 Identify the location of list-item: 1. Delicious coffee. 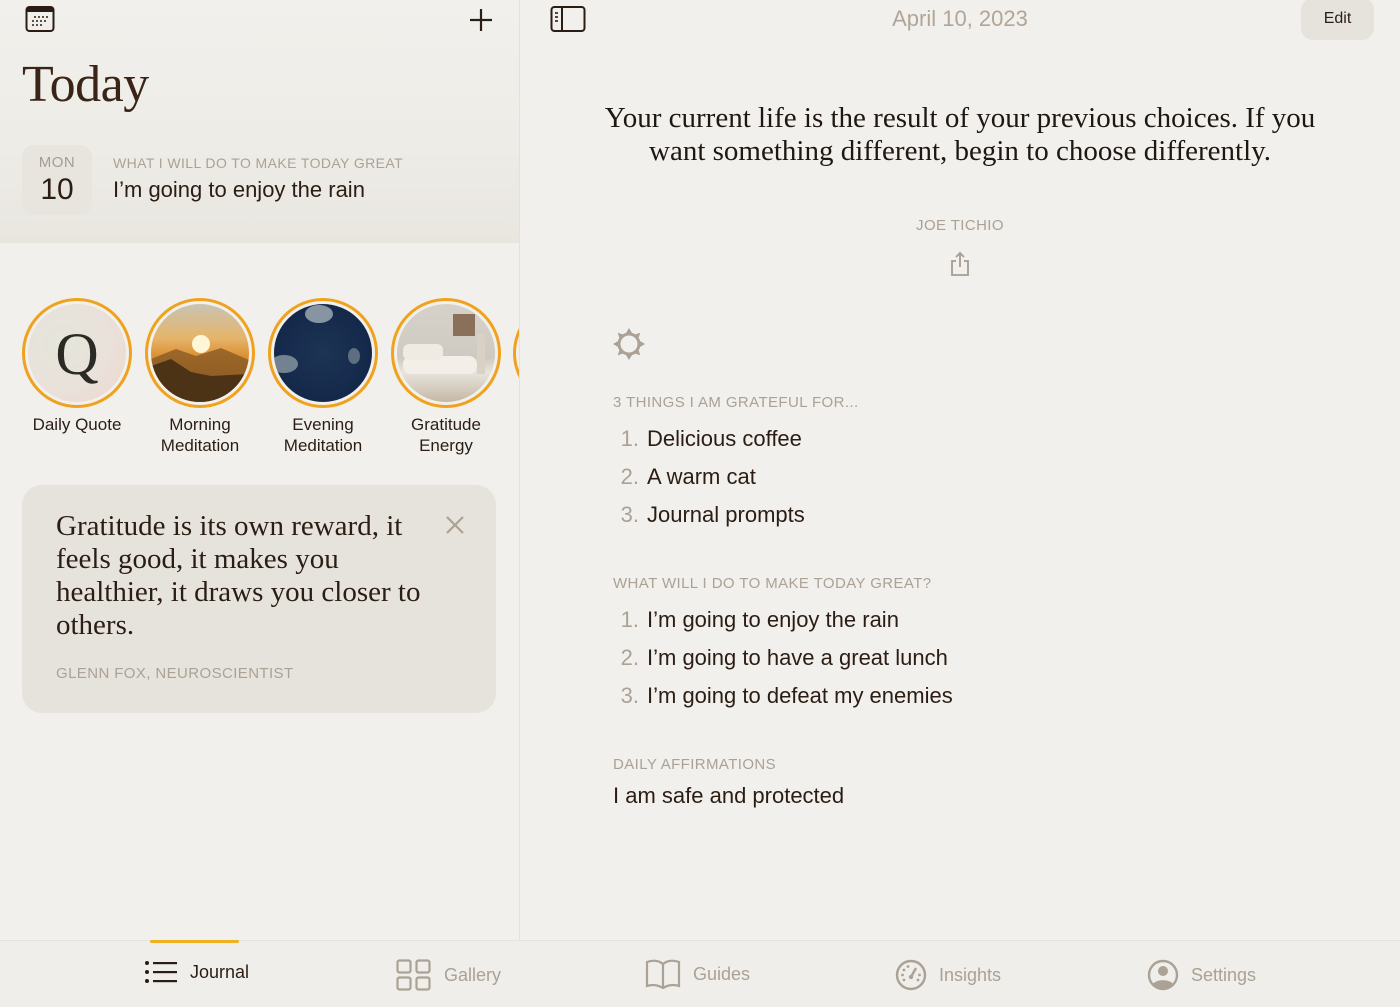
(736, 439).